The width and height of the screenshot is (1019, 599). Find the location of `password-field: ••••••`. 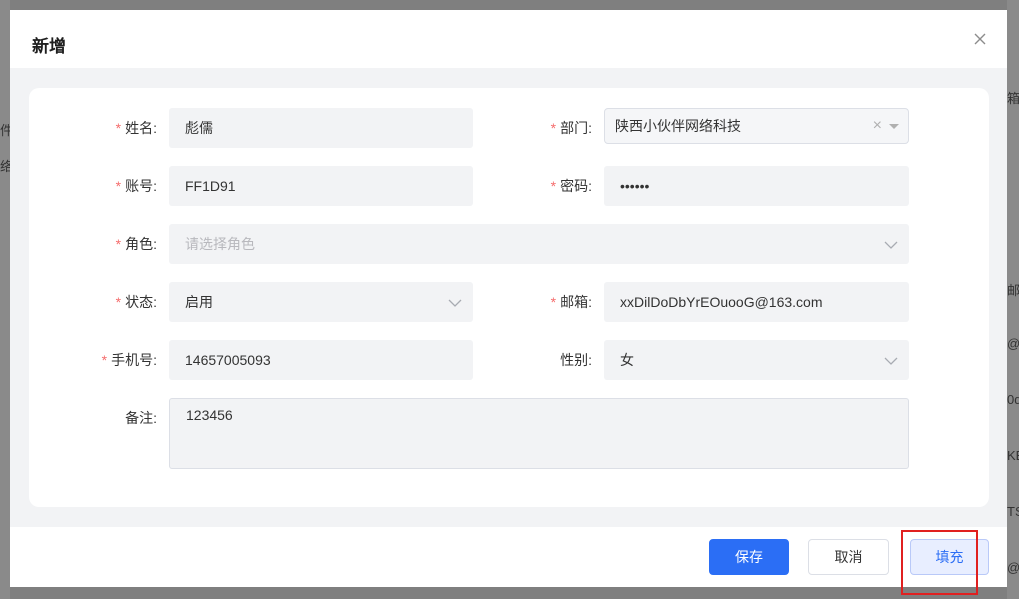

password-field: •••••• is located at coordinates (756, 186).